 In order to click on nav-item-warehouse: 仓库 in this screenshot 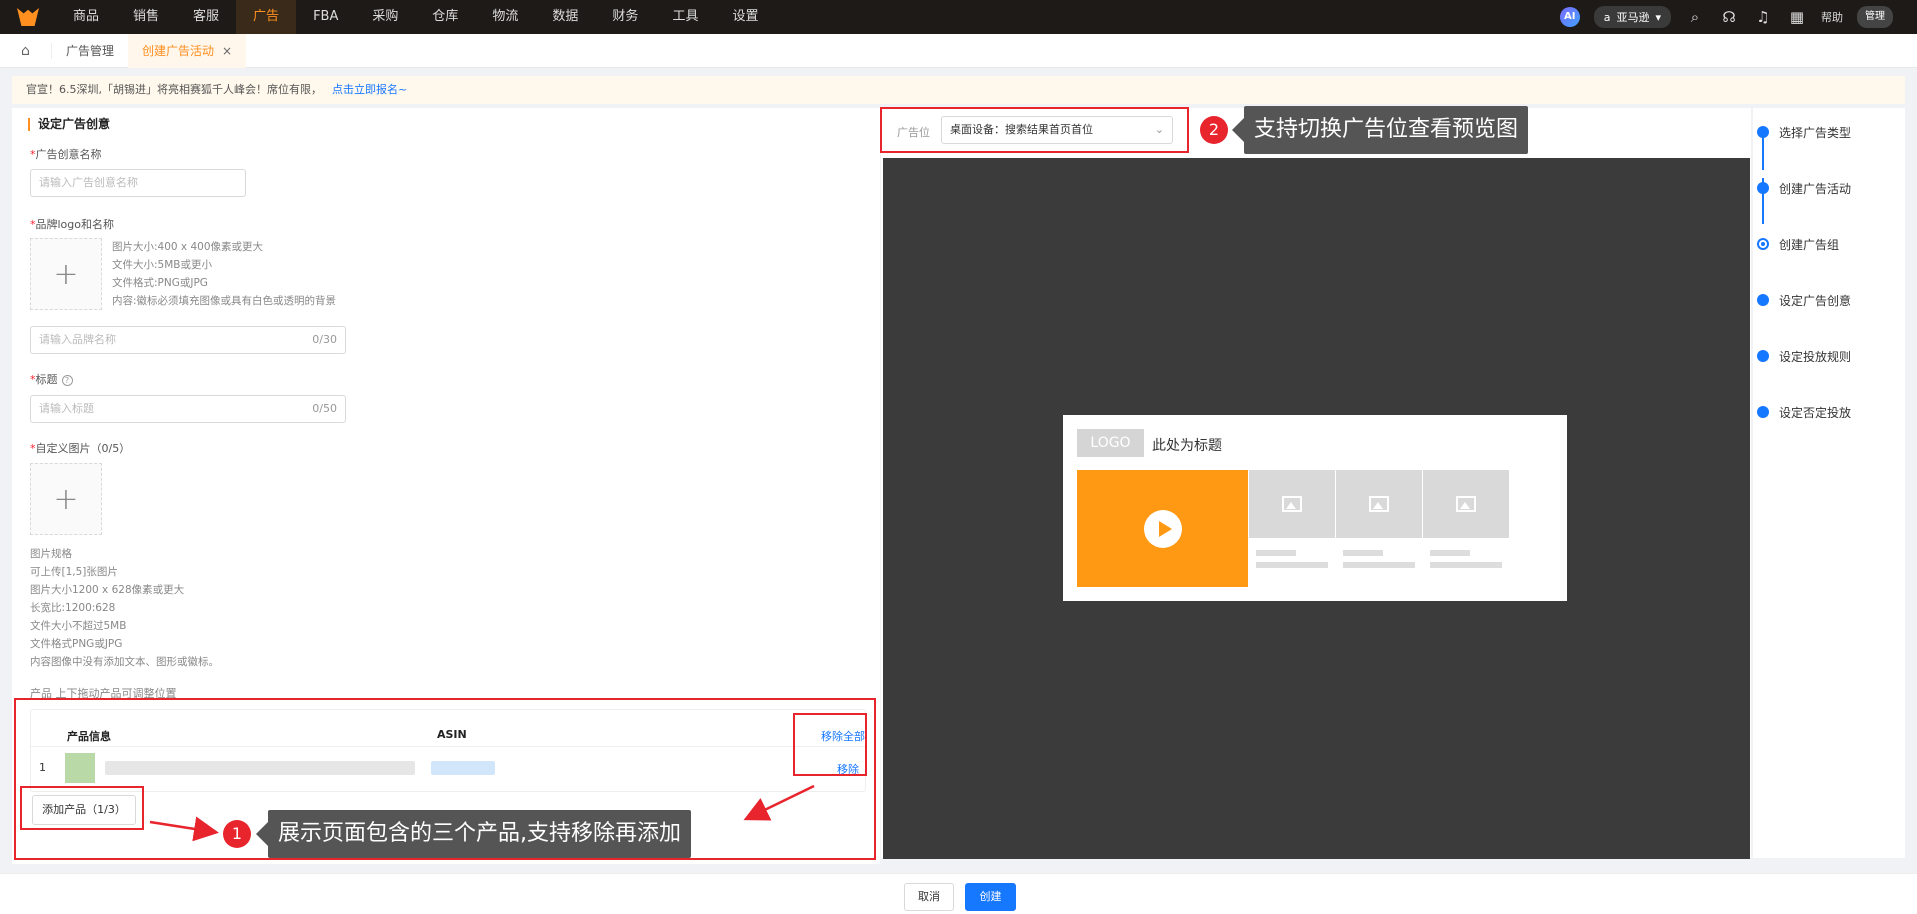, I will do `click(445, 17)`.